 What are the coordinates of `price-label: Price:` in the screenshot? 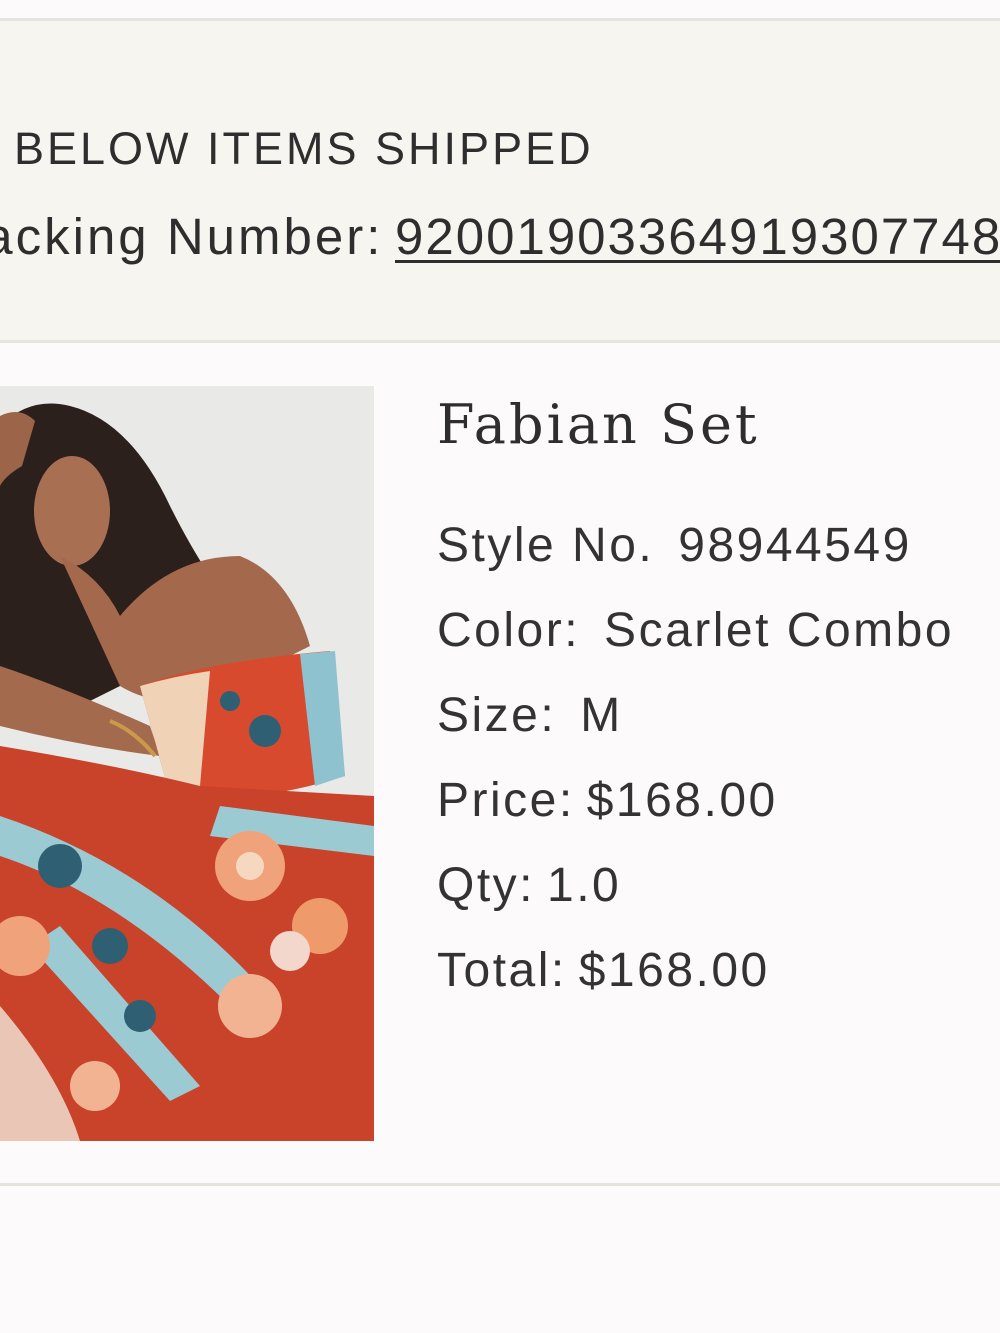 It's located at (506, 800).